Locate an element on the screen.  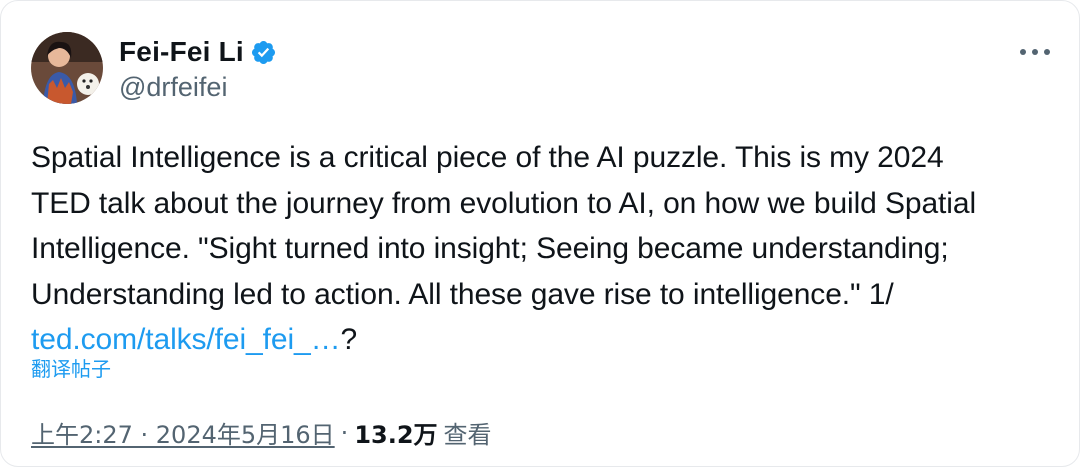
views-count: 13.2万 is located at coordinates (396, 435).